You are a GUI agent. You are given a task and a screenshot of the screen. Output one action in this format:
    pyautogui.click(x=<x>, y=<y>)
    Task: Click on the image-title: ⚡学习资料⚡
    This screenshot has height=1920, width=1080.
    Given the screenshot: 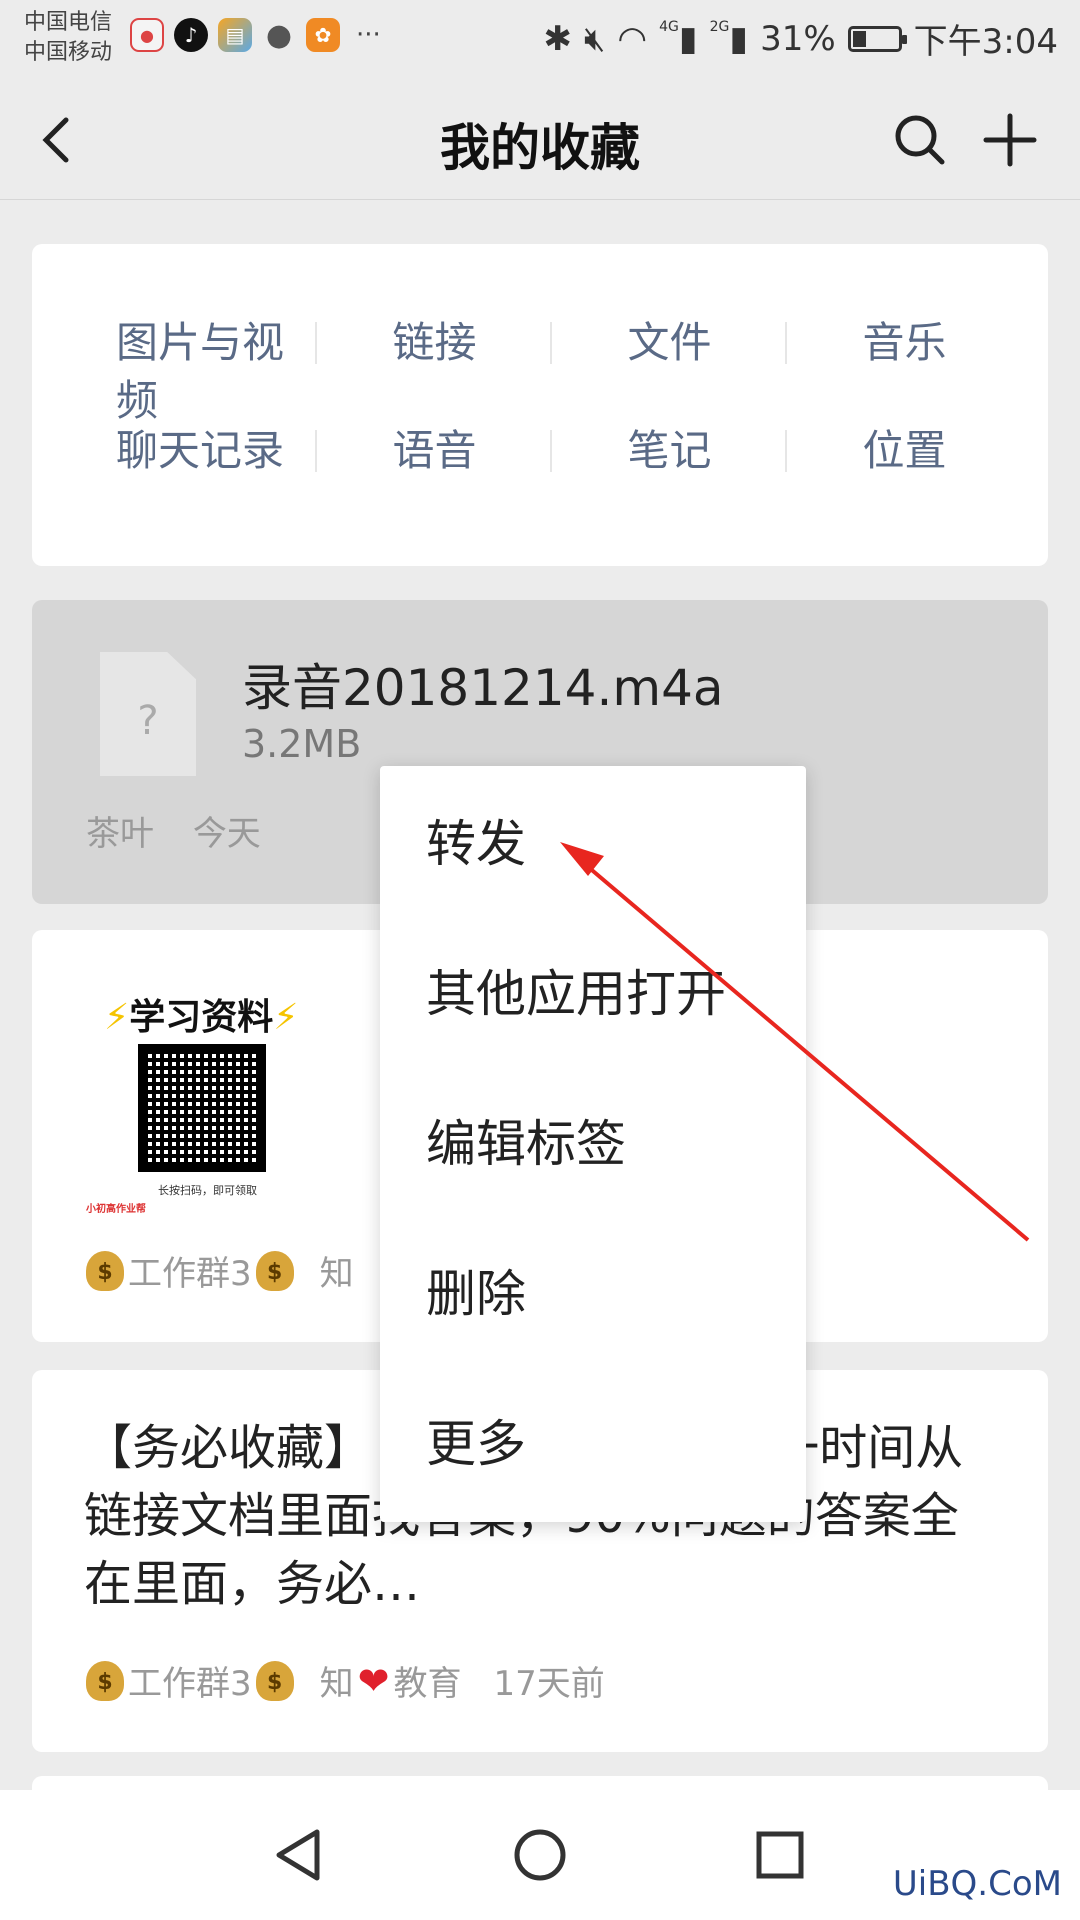 What is the action you would take?
    pyautogui.click(x=201, y=1017)
    